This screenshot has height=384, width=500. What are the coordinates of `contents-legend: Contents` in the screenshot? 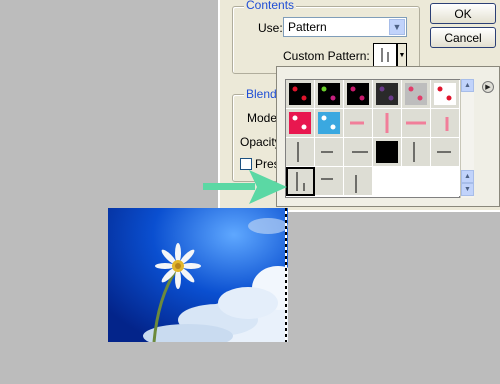 It's located at (270, 6).